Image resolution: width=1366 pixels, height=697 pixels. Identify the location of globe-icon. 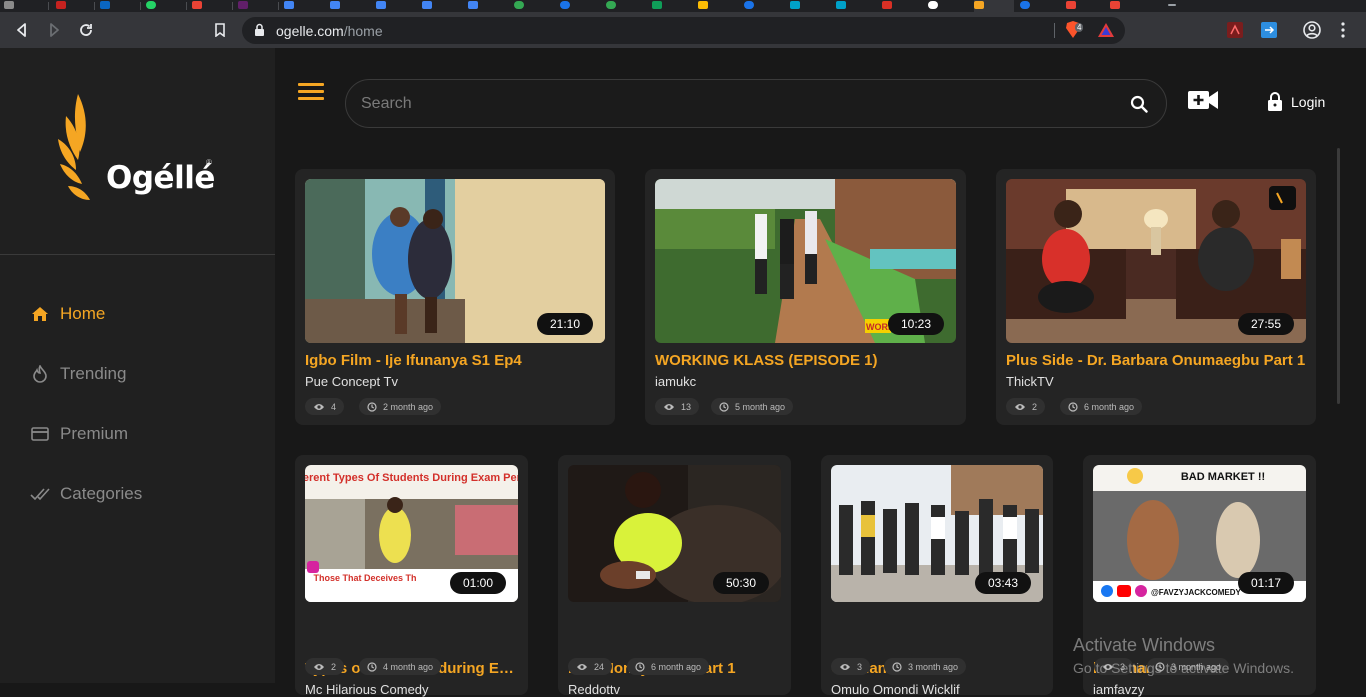
(749, 5).